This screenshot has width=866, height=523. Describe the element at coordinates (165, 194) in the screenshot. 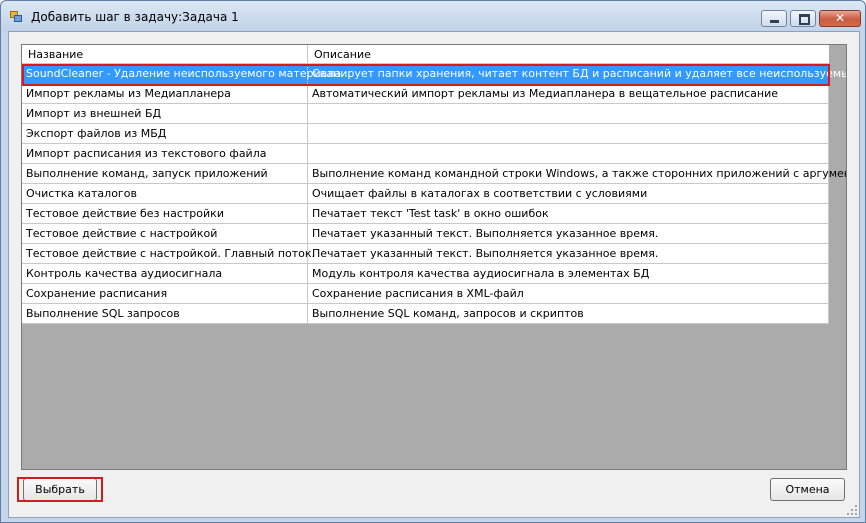

I see `cell-name: Очистка каталогов` at that location.